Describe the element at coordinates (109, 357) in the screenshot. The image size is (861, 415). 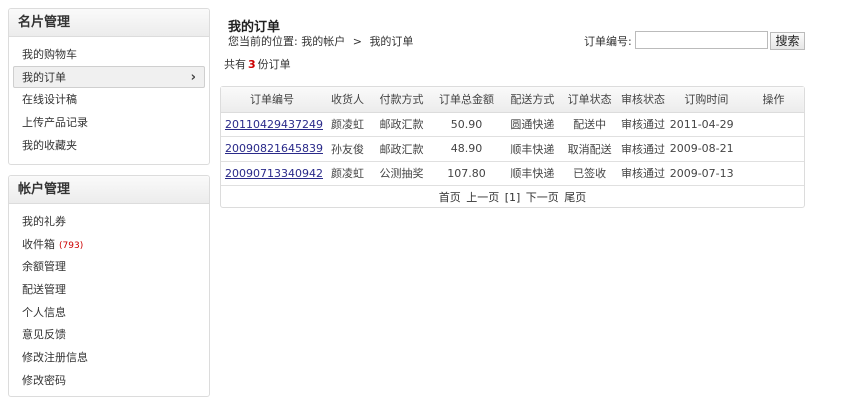
I see `sidebar-item-edit-registration: 修改注册信息` at that location.